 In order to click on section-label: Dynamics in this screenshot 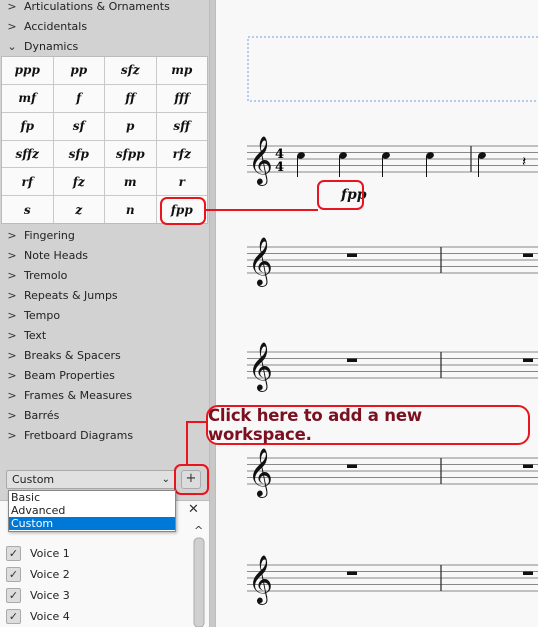, I will do `click(51, 46)`.